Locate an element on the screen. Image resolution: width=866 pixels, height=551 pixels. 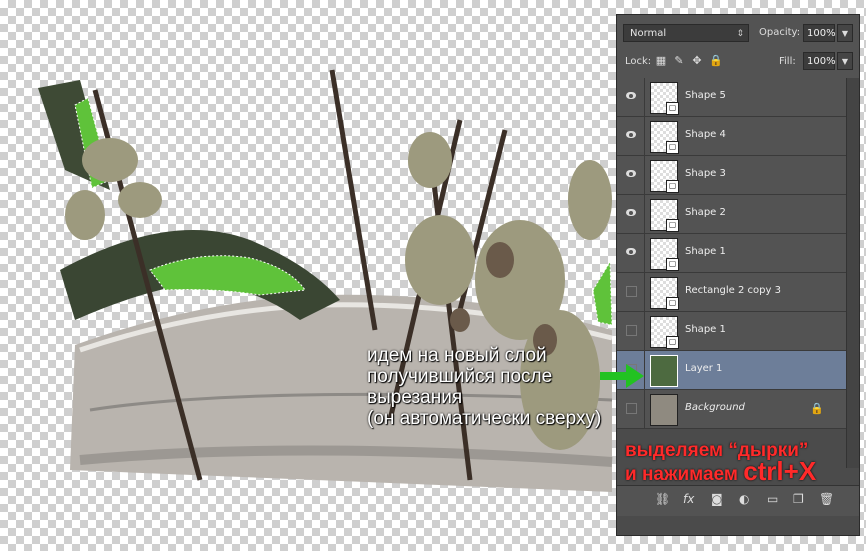
fx-icon: fx is located at coordinates (688, 499).